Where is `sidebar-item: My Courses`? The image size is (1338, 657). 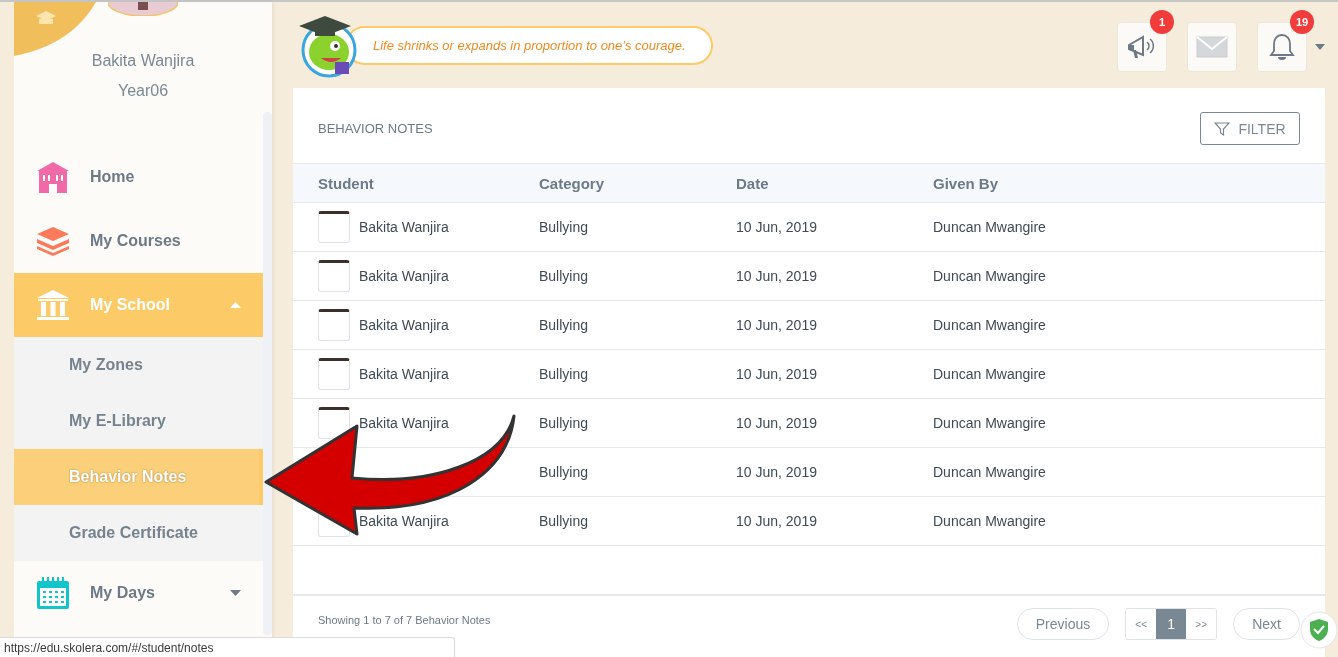 sidebar-item: My Courses is located at coordinates (138, 241).